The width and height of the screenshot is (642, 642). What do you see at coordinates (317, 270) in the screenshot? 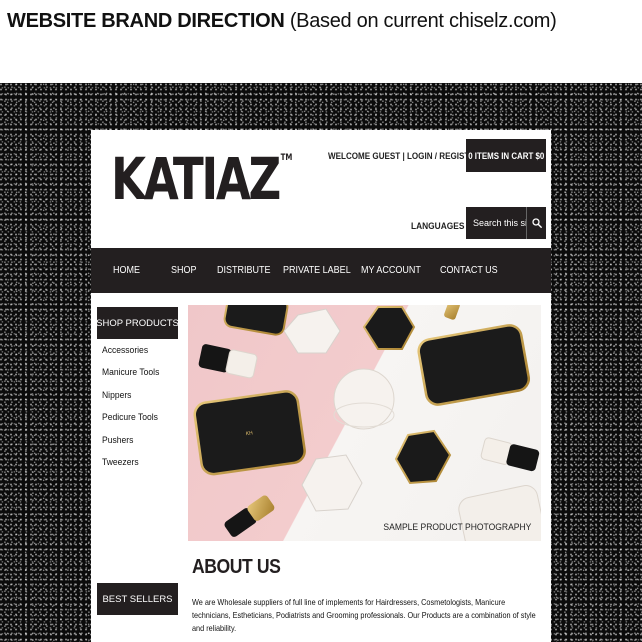
I see `nav-private-label: PRIVATE LABEL` at bounding box center [317, 270].